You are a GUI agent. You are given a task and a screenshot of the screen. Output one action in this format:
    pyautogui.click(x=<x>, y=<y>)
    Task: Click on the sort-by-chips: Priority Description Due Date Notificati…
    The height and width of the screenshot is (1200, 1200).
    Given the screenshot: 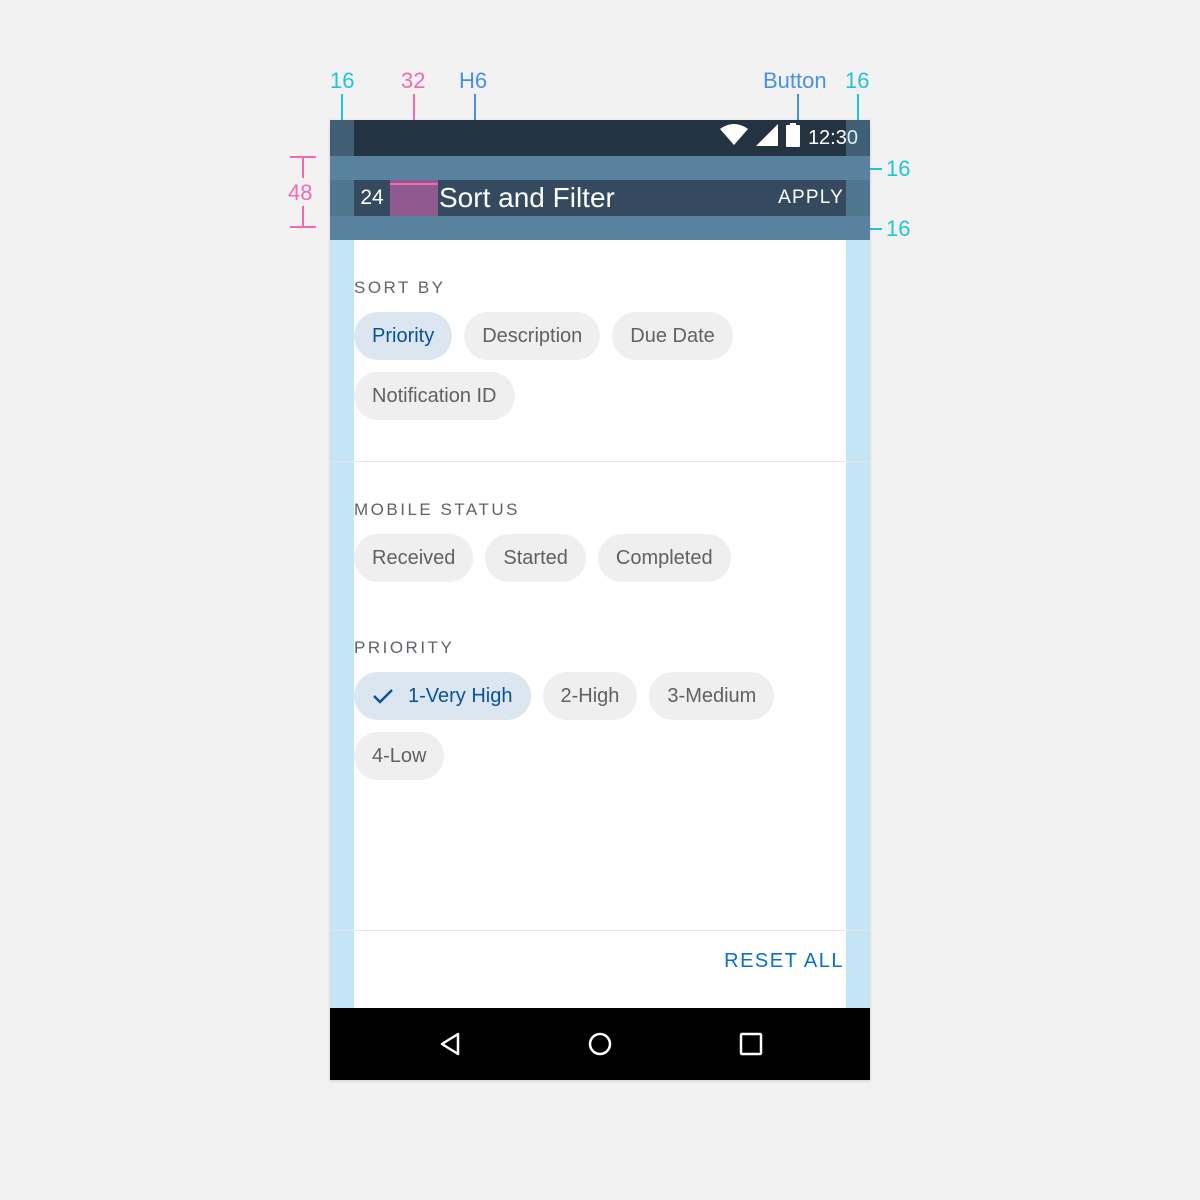 What is the action you would take?
    pyautogui.click(x=600, y=366)
    